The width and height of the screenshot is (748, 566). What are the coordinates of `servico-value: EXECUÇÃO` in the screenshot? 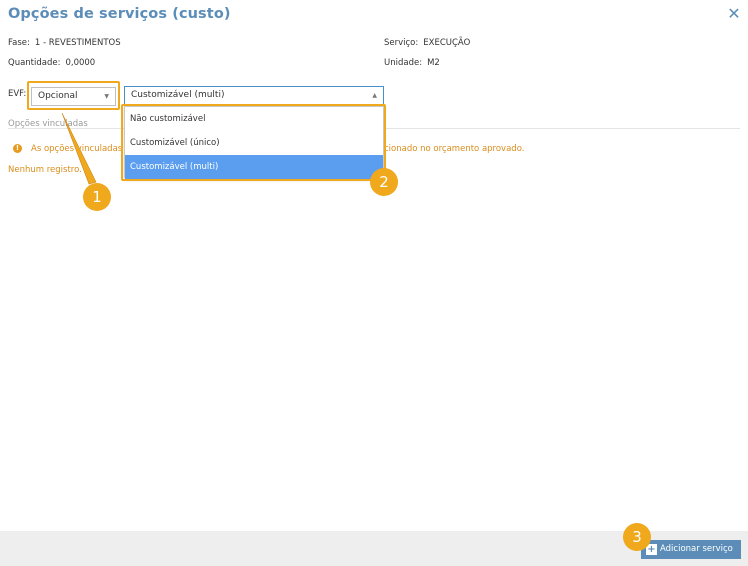 It's located at (447, 43).